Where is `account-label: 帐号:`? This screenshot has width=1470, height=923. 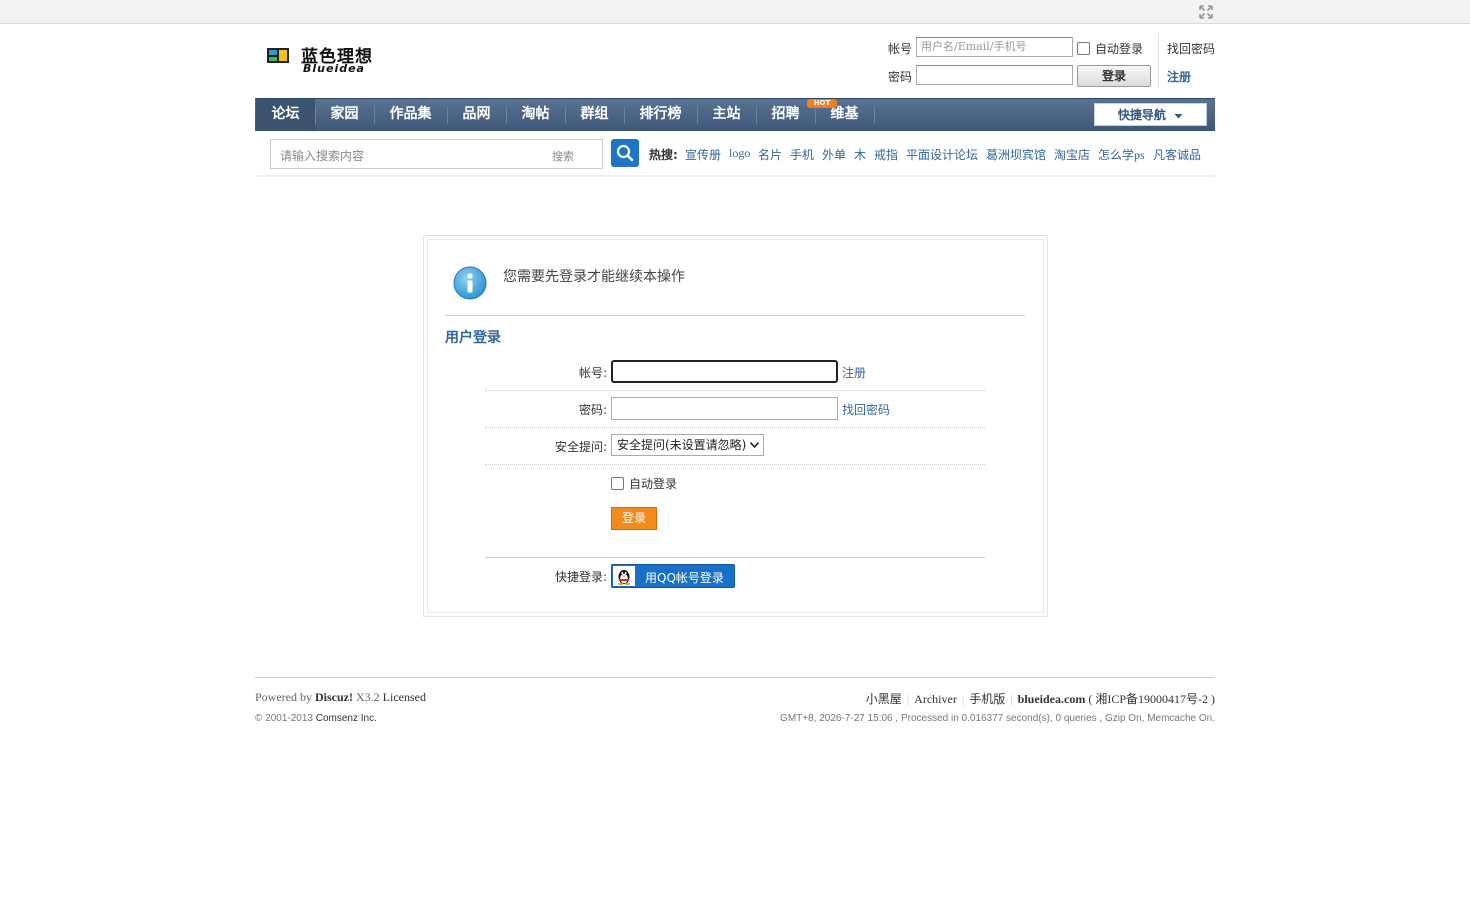
account-label: 帐号: is located at coordinates (592, 373).